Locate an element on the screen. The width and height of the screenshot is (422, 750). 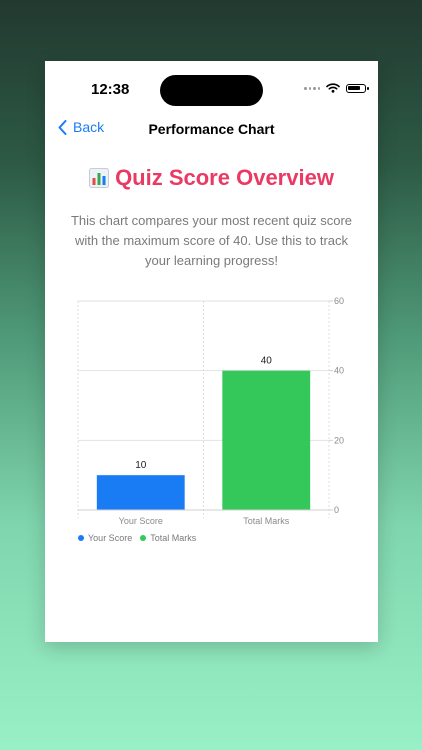
data-label: 40 is located at coordinates (267, 361).